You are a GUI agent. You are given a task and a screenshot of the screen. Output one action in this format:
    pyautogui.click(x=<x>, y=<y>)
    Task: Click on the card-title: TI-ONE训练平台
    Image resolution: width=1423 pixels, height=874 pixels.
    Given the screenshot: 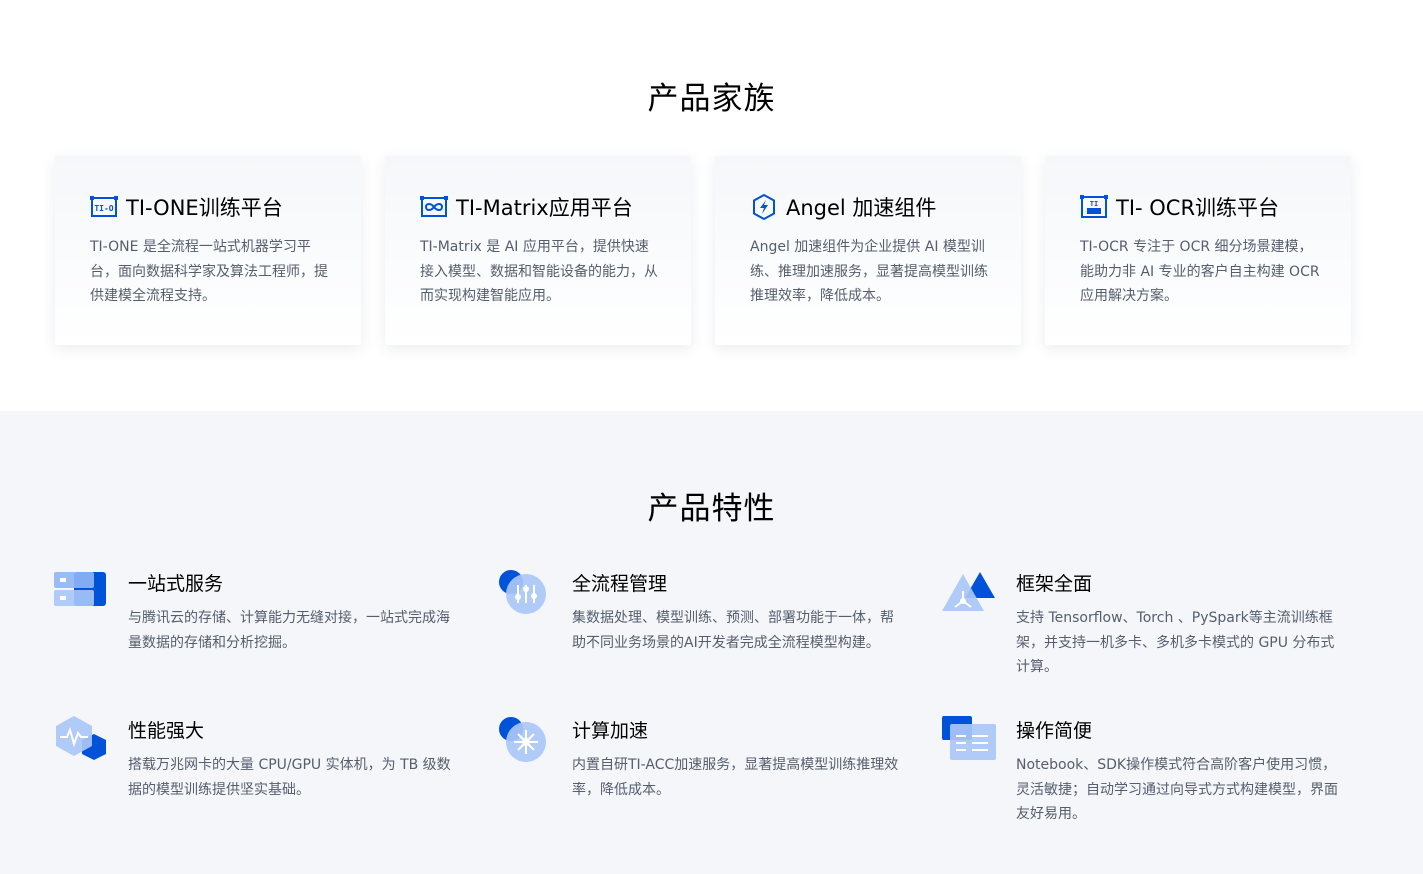 What is the action you would take?
    pyautogui.click(x=204, y=208)
    